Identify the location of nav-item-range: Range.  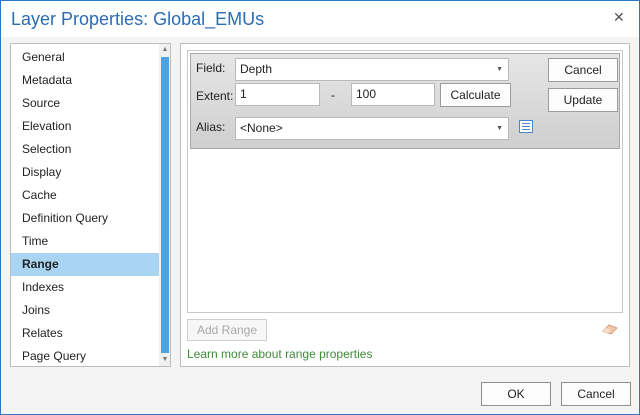
(85, 264).